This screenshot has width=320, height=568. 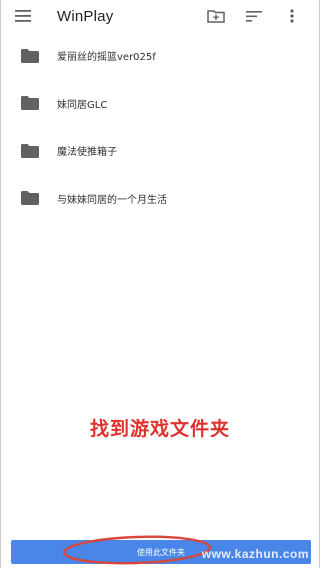 I want to click on folder-row: 爱丽丝的摇篮ver025f, so click(x=160, y=56).